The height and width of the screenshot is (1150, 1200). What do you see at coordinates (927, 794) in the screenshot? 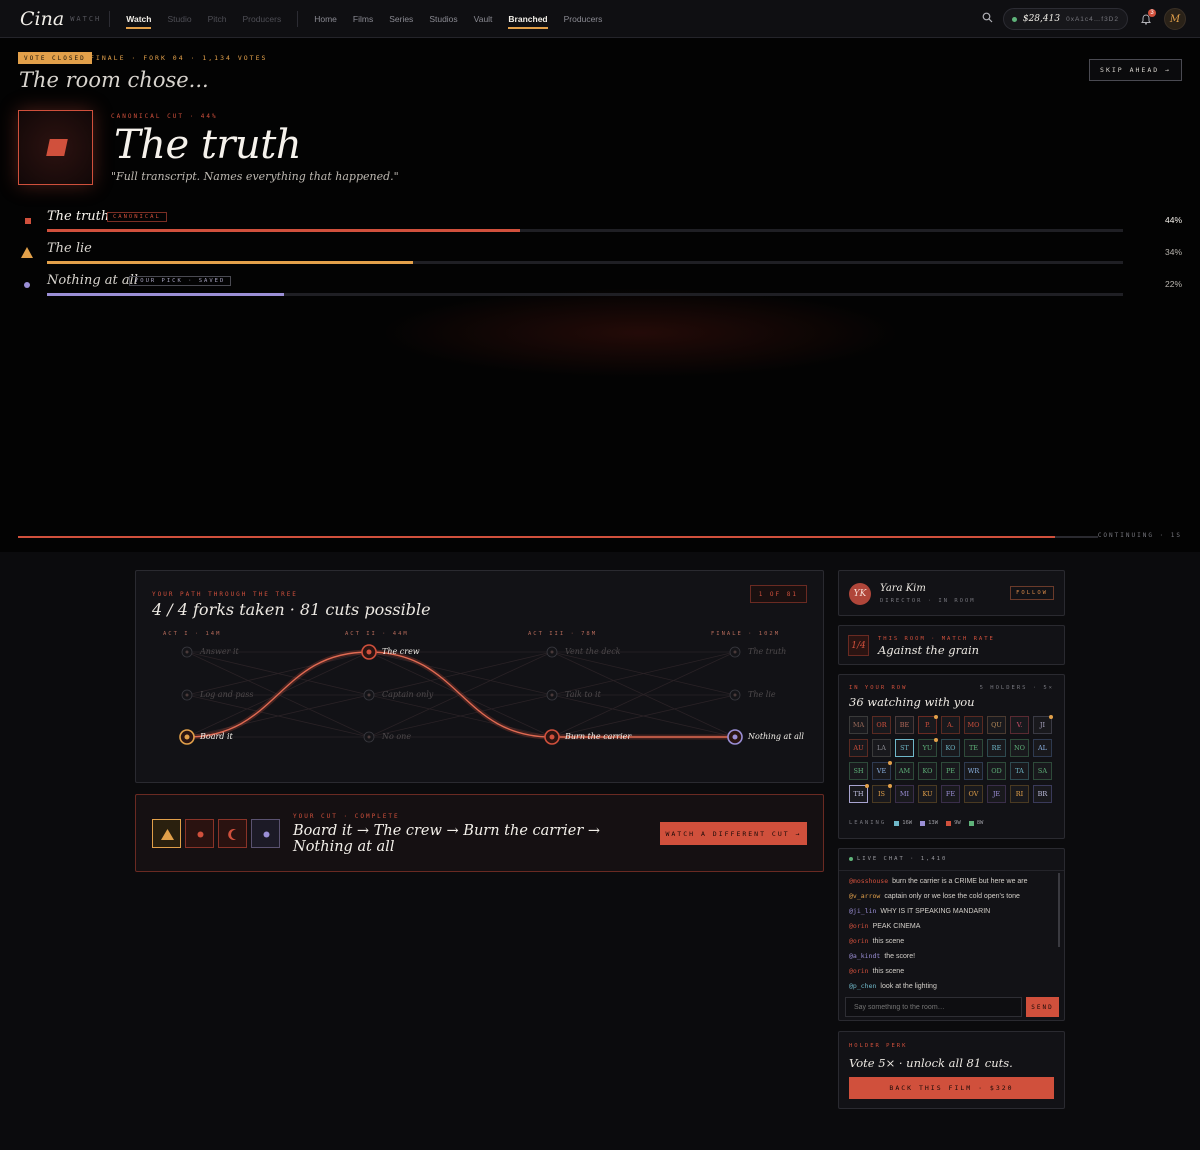
I see `seat: KU` at bounding box center [927, 794].